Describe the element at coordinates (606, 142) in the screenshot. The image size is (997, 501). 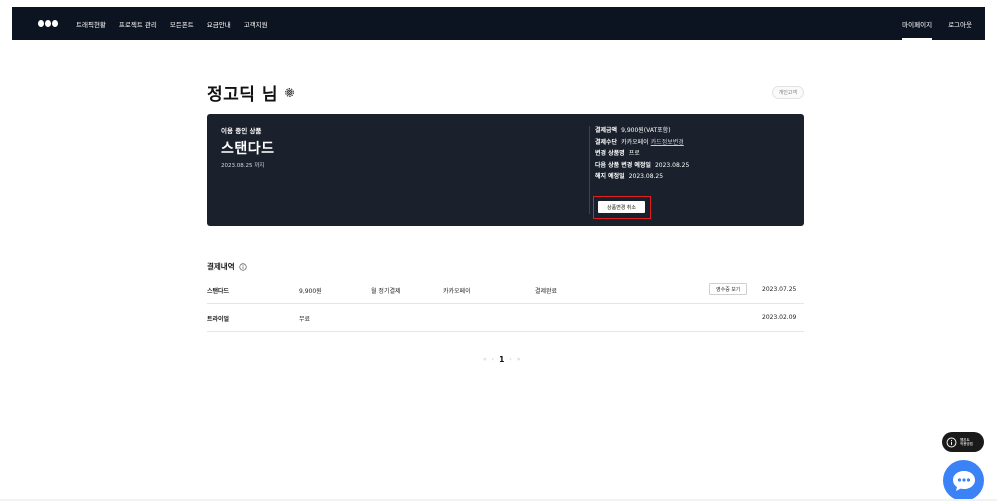
I see `detail-key: 결제수단` at that location.